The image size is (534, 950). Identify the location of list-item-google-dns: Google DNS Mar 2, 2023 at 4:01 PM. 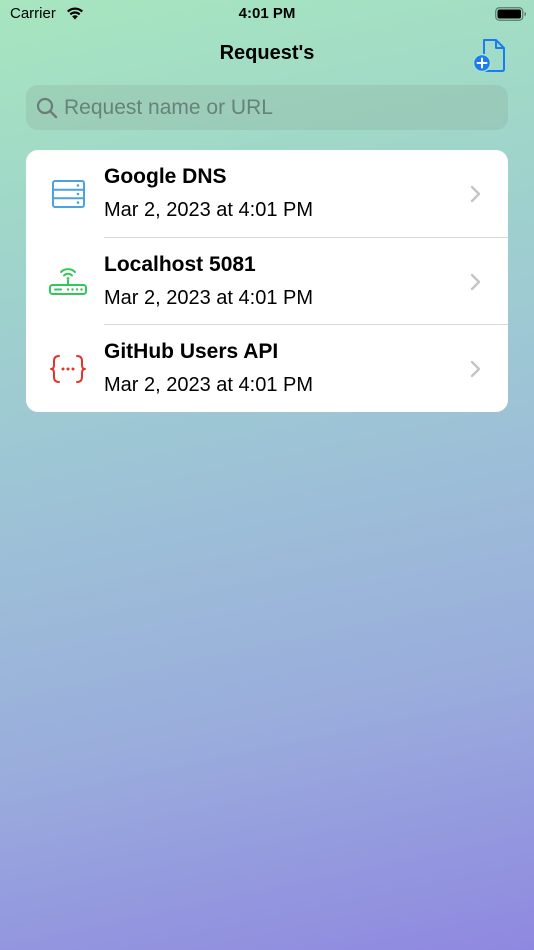
(267, 193).